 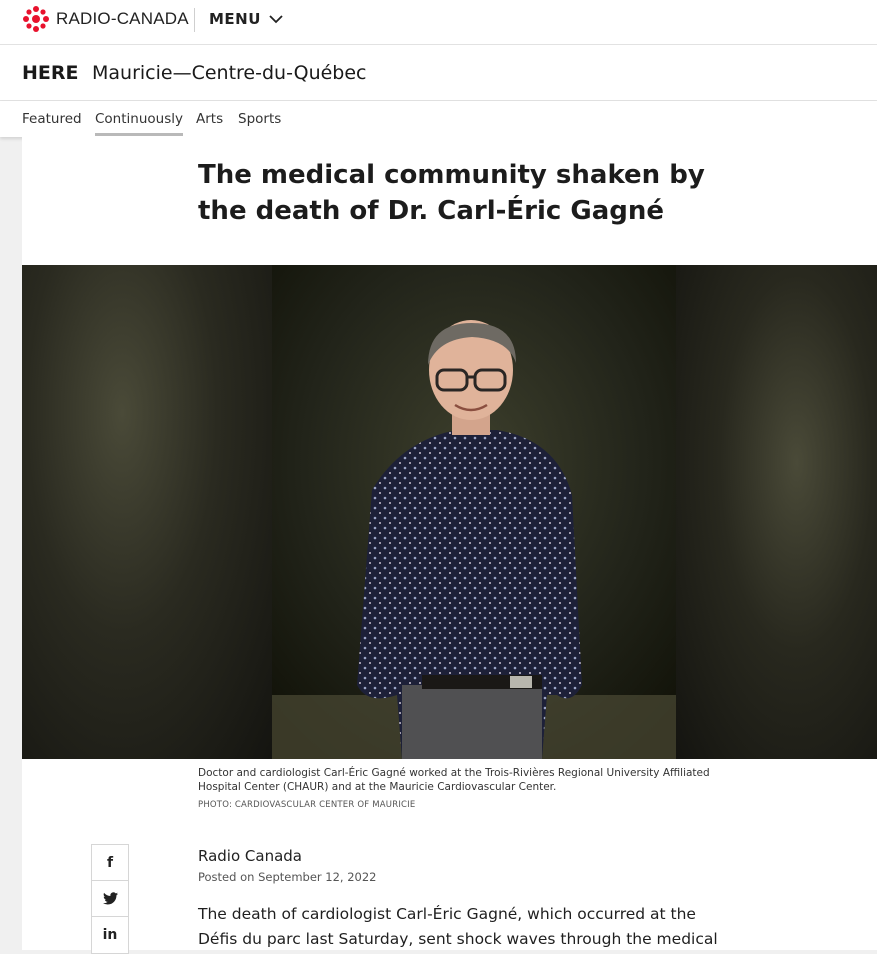 What do you see at coordinates (235, 19) in the screenshot?
I see `menu-label: MENU` at bounding box center [235, 19].